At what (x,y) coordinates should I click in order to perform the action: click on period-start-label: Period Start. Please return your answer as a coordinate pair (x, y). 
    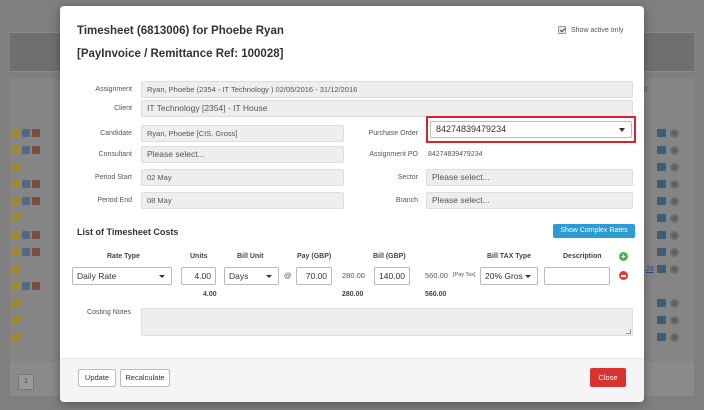
    Looking at the image, I should click on (113, 177).